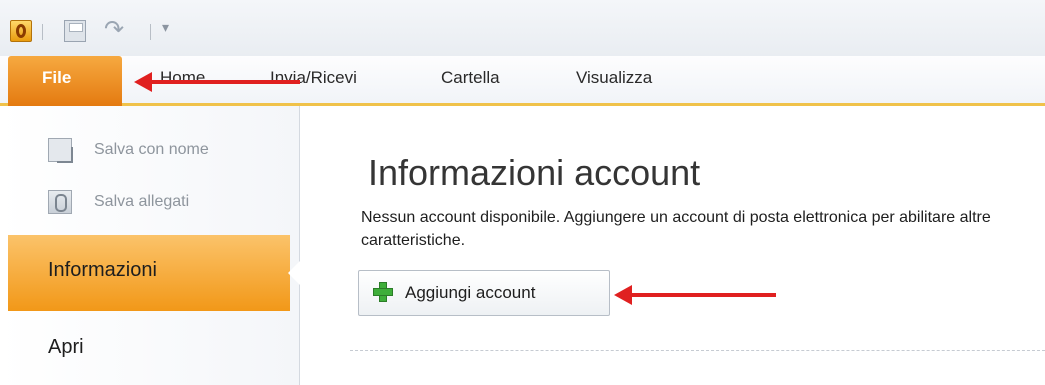 The image size is (1045, 385). I want to click on add-account-button: Aggiungi account, so click(484, 293).